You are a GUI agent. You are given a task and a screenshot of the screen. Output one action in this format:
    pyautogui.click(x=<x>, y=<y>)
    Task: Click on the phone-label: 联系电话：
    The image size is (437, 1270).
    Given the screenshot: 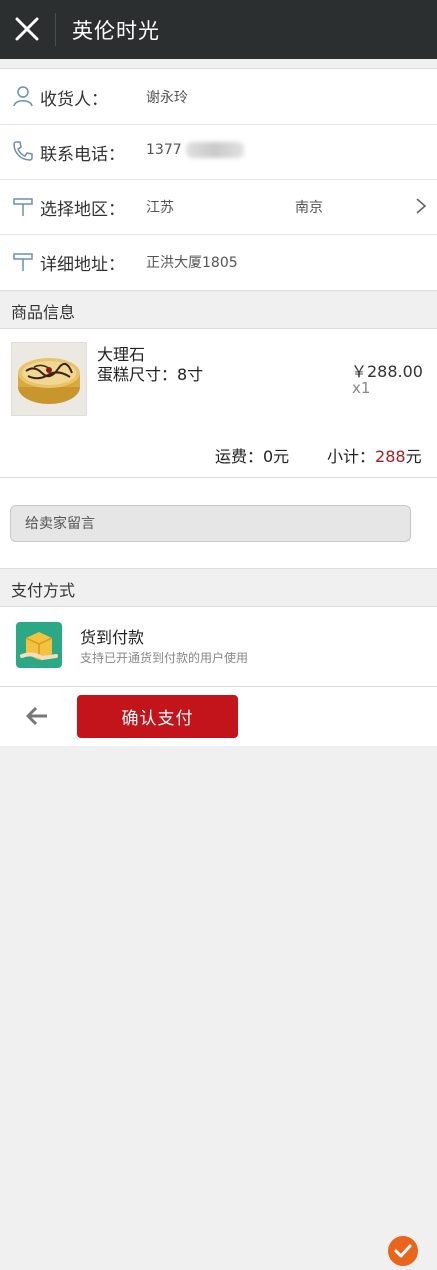 What is the action you would take?
    pyautogui.click(x=82, y=155)
    